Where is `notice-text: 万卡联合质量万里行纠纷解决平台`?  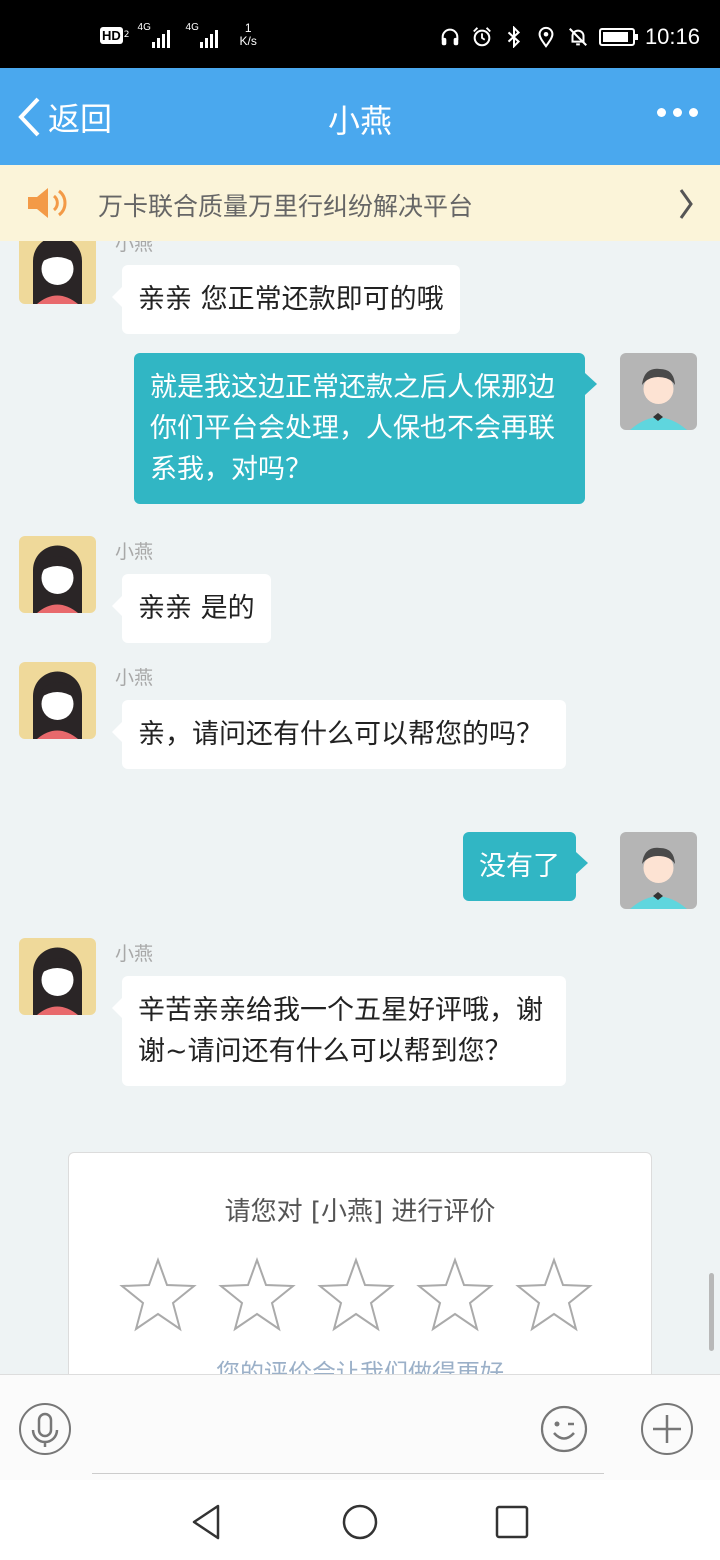 notice-text: 万卡联合质量万里行纠纷解决平台 is located at coordinates (286, 206).